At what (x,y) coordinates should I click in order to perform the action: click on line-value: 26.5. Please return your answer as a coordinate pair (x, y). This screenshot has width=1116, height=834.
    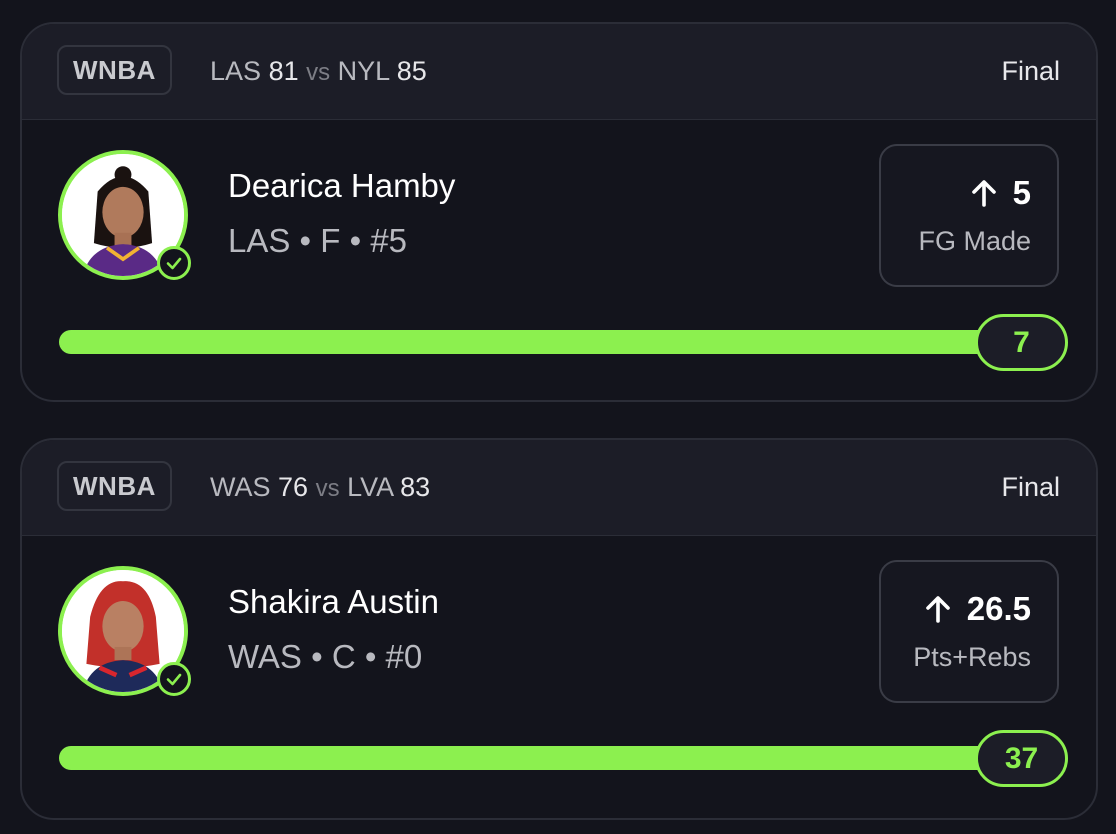
    Looking at the image, I should click on (998, 608).